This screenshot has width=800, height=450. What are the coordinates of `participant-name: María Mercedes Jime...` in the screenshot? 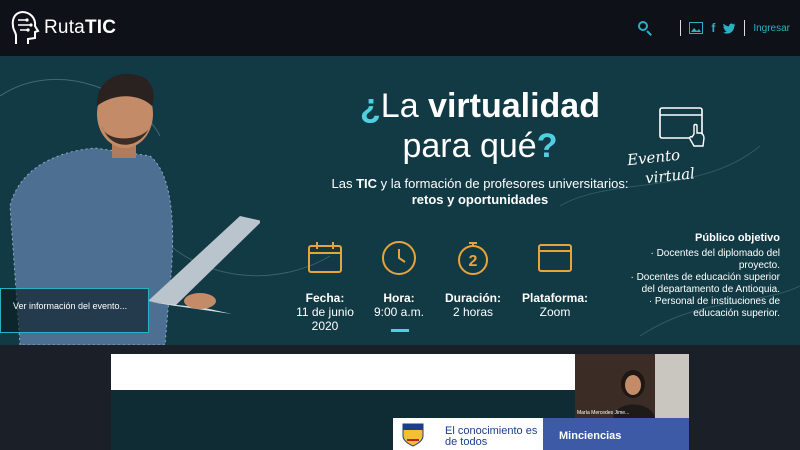 It's located at (603, 413).